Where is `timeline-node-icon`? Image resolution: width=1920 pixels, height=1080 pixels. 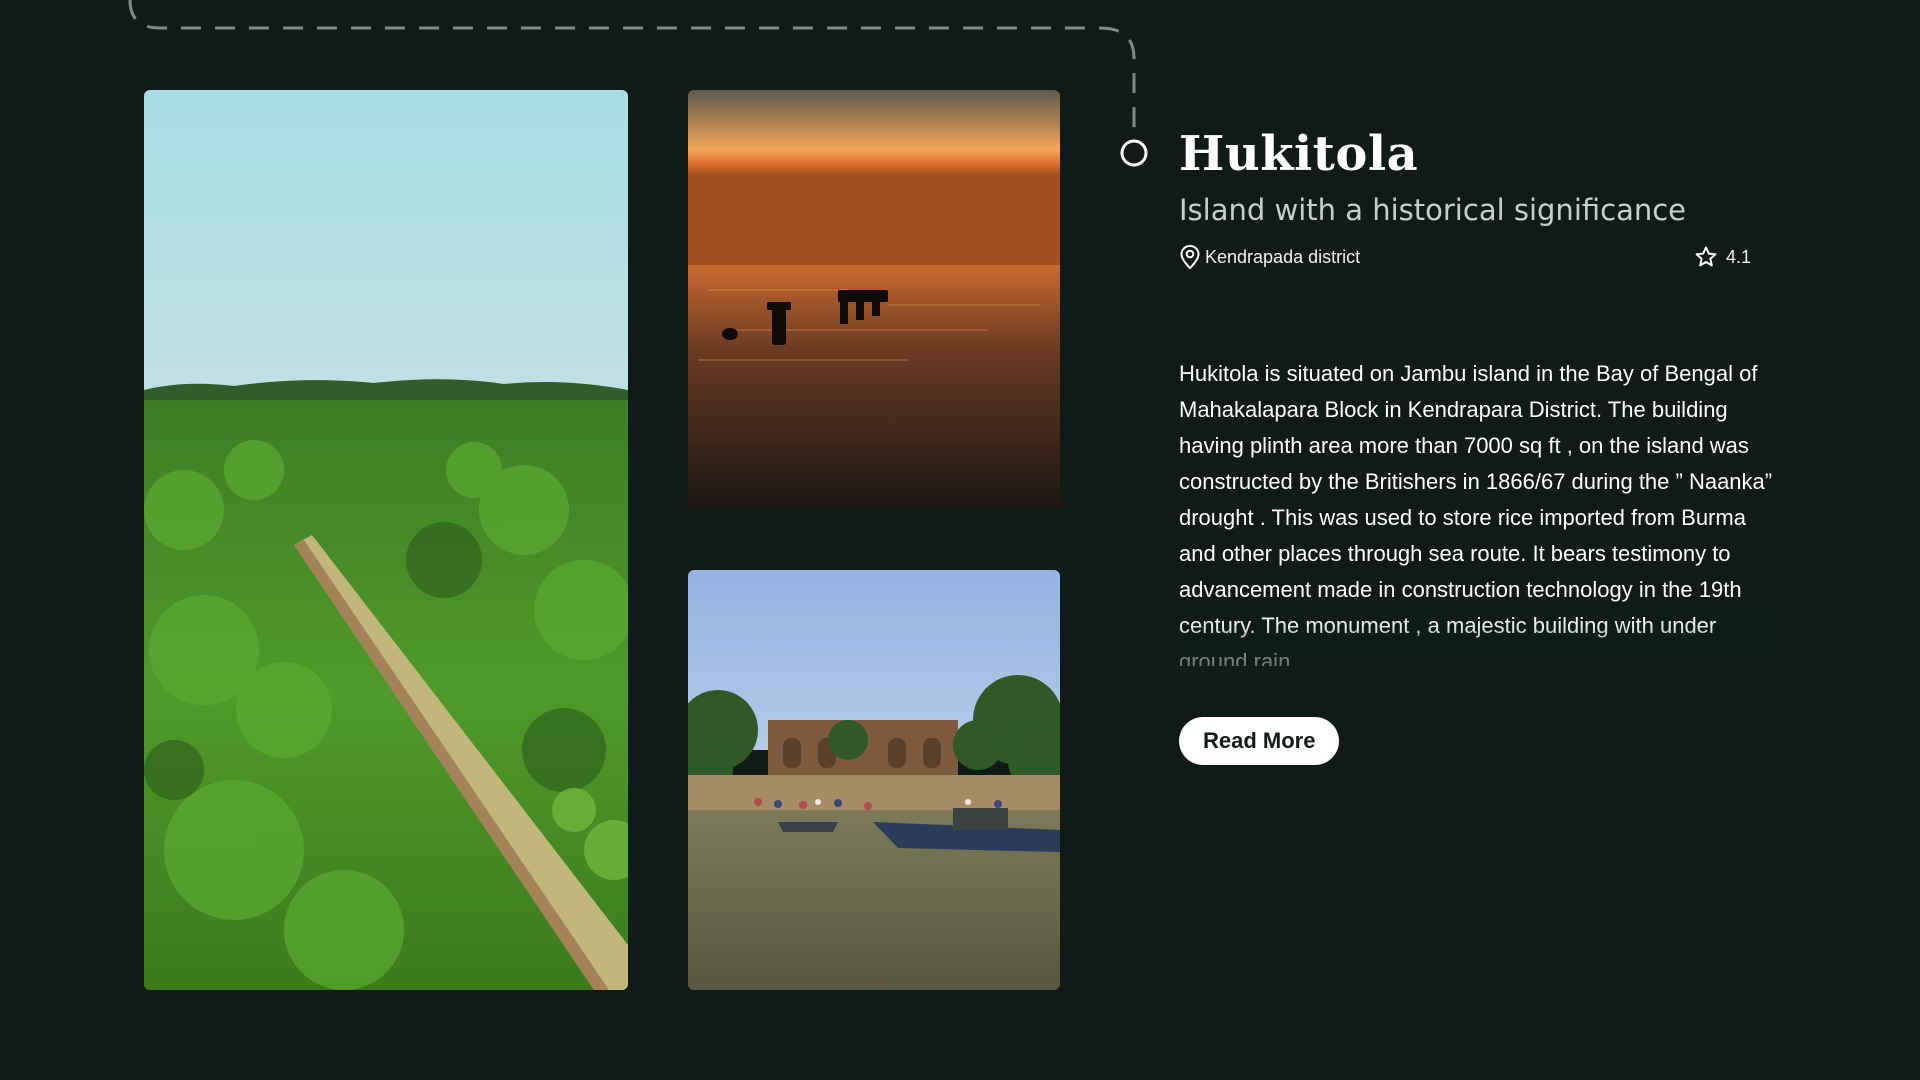
timeline-node-icon is located at coordinates (1134, 153).